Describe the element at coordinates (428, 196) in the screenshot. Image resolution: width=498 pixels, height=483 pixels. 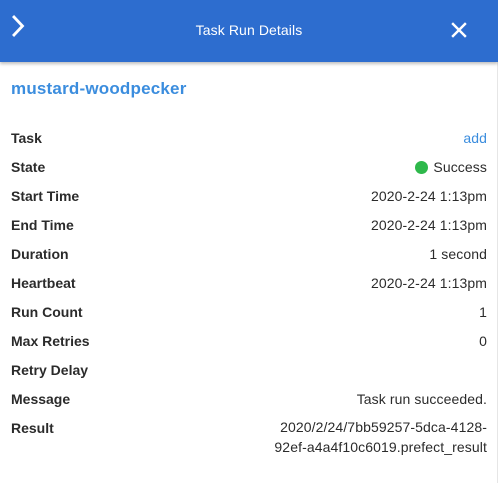
I see `start-time-value: 2020-2-24 1:13pm` at that location.